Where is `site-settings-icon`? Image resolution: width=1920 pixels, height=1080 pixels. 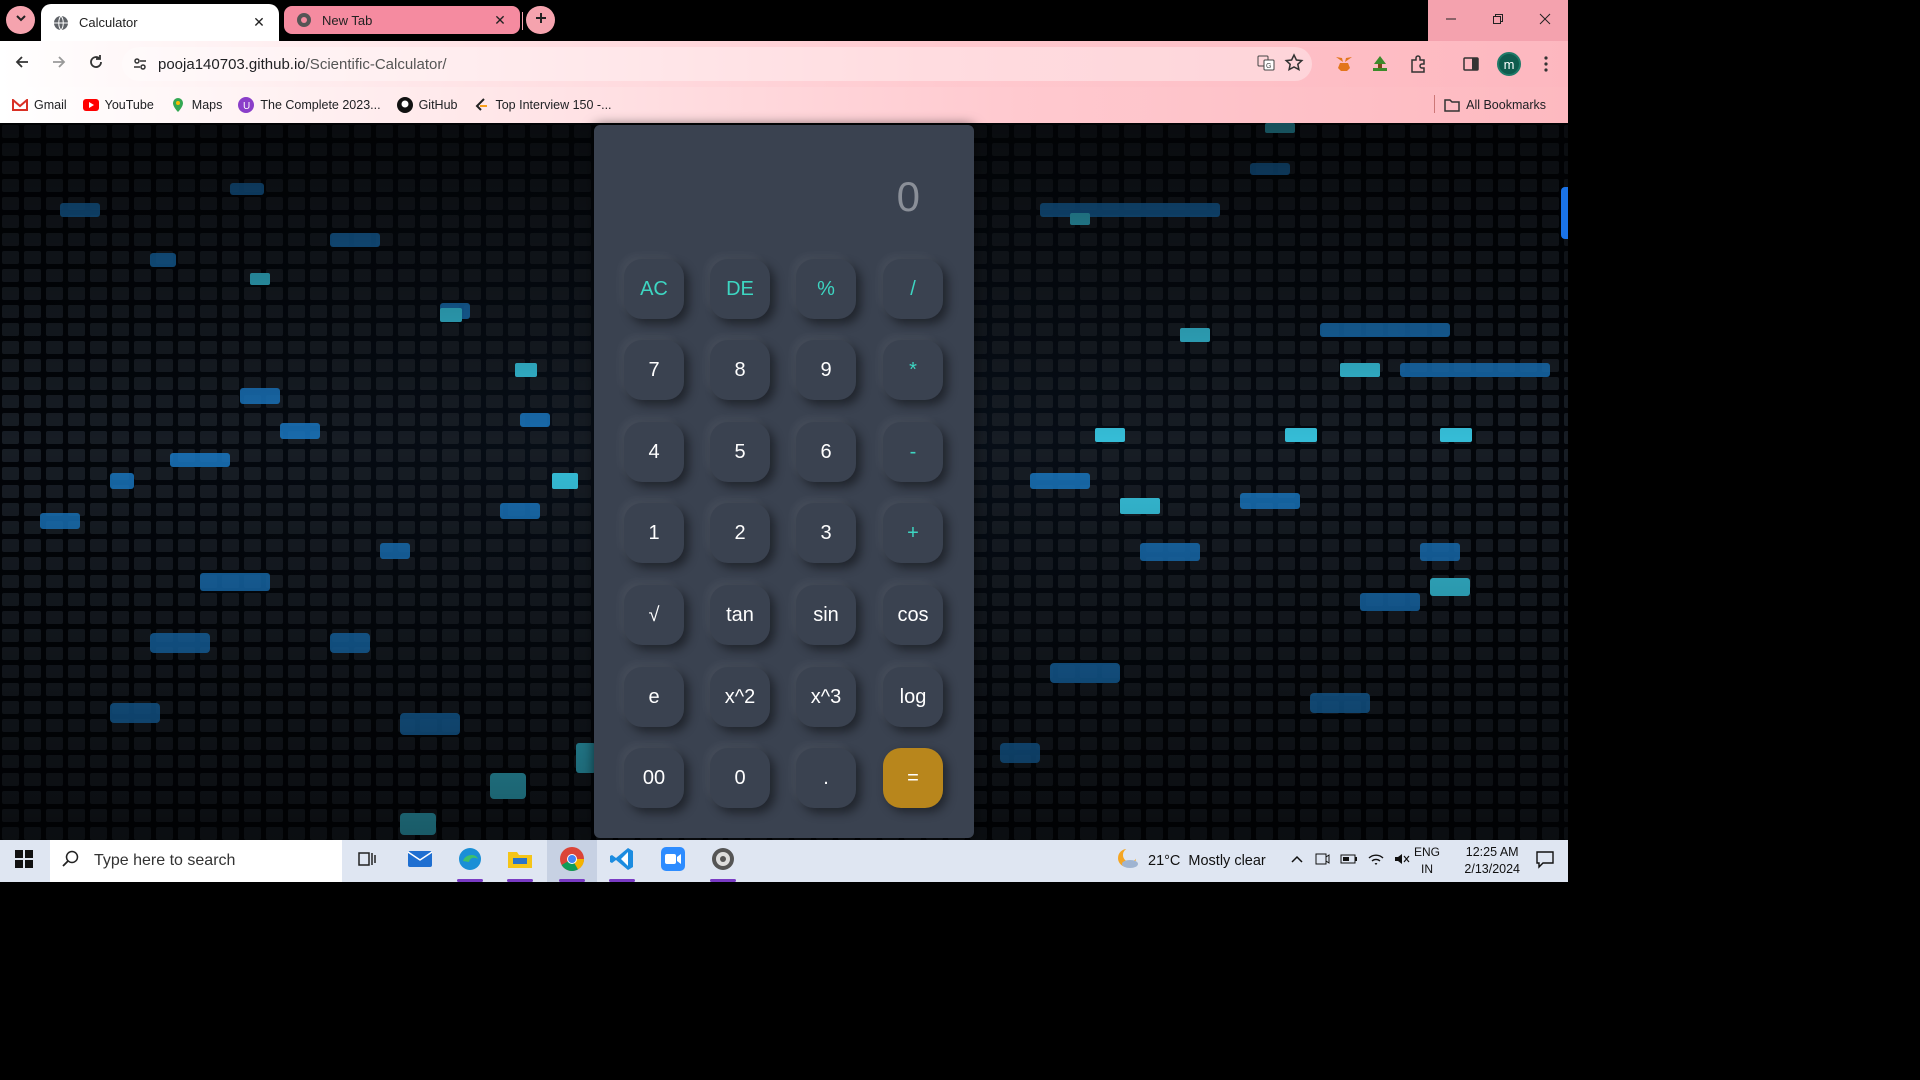
site-settings-icon is located at coordinates (140, 64).